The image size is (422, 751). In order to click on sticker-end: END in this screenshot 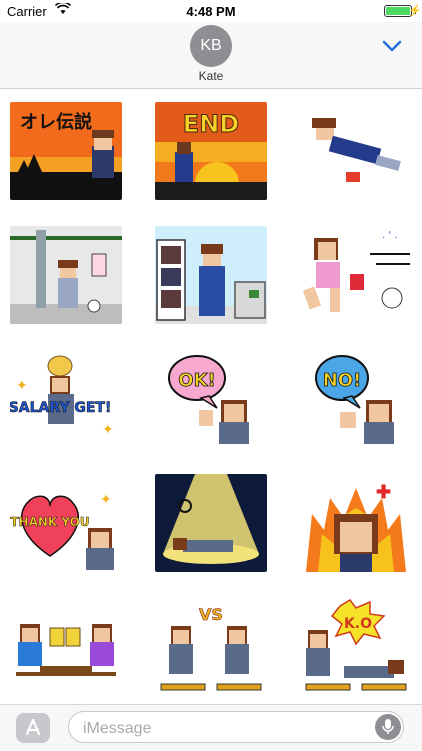, I will do `click(211, 151)`.